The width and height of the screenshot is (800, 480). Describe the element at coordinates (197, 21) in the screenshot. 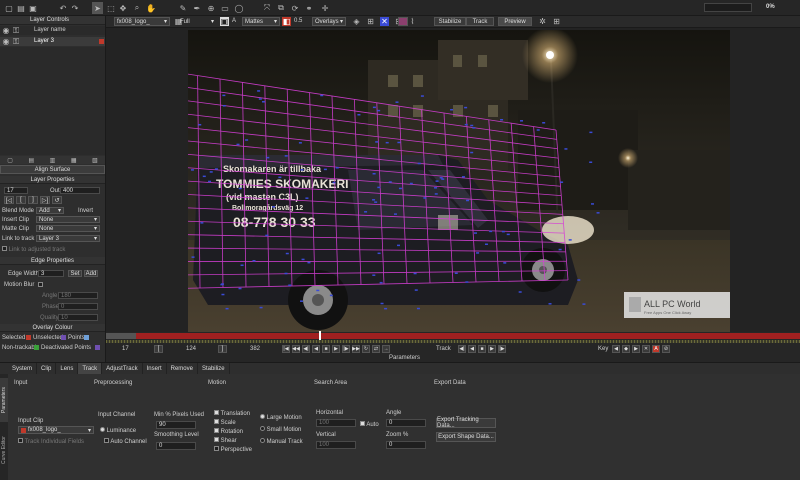

I see `zoom-dropdown: Full ▾` at that location.